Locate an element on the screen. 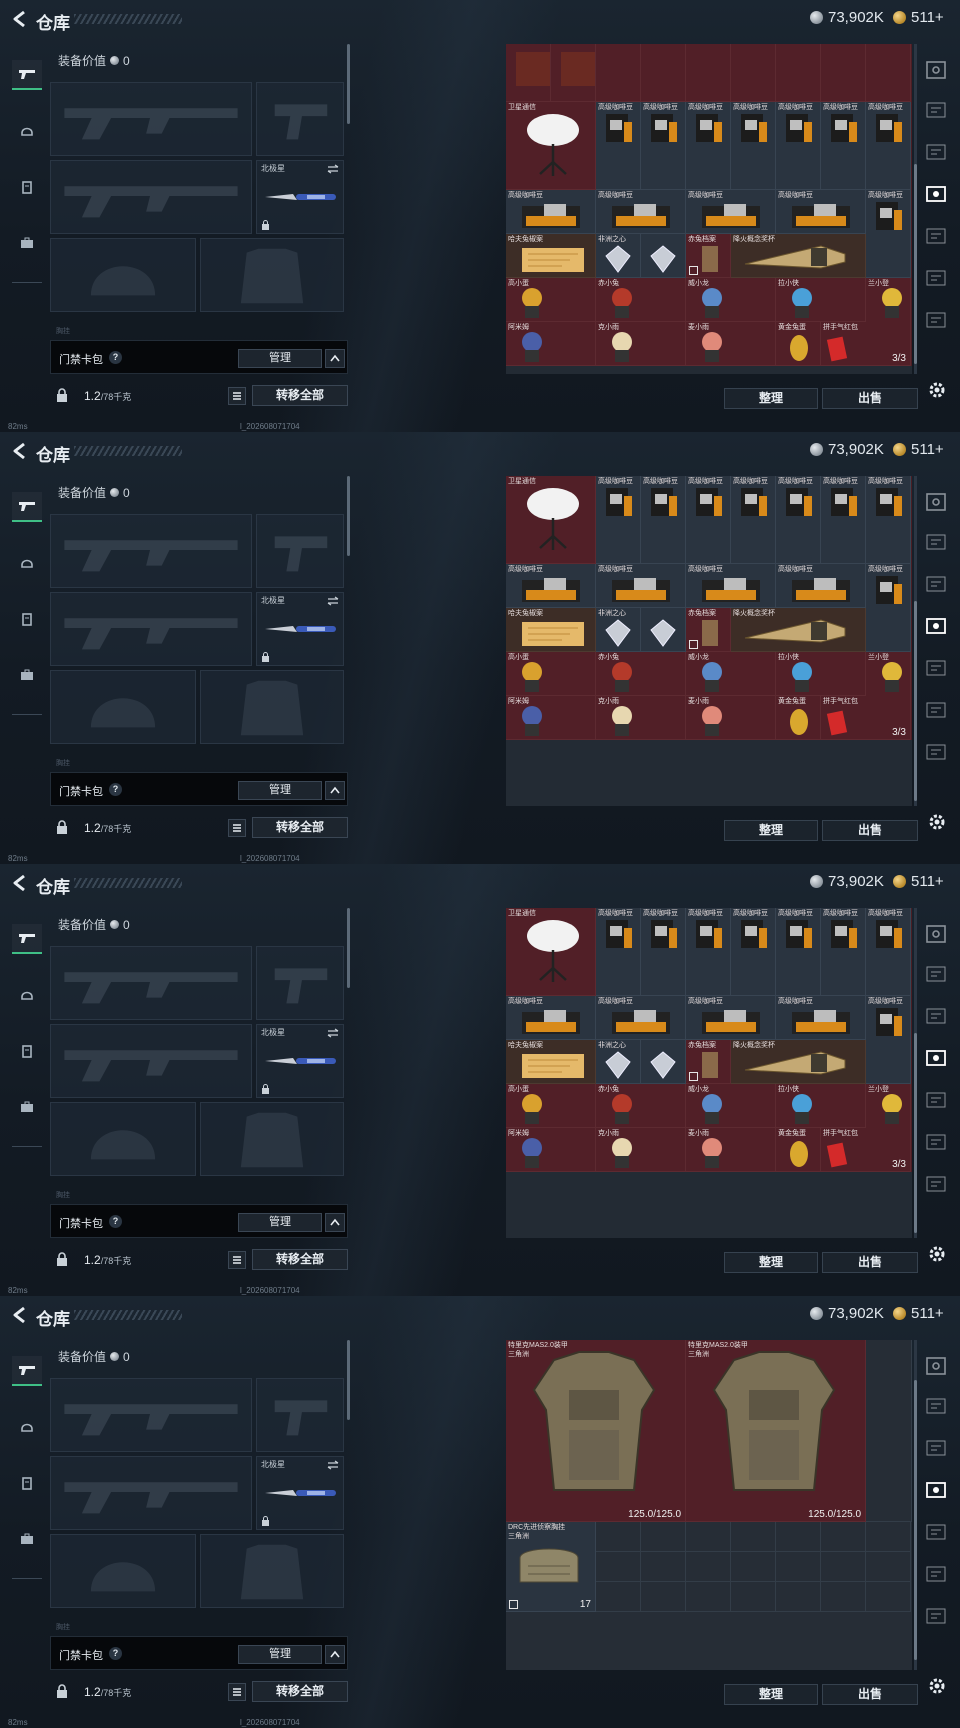 The height and width of the screenshot is (1728, 960). sell-button: 出售 is located at coordinates (870, 830).